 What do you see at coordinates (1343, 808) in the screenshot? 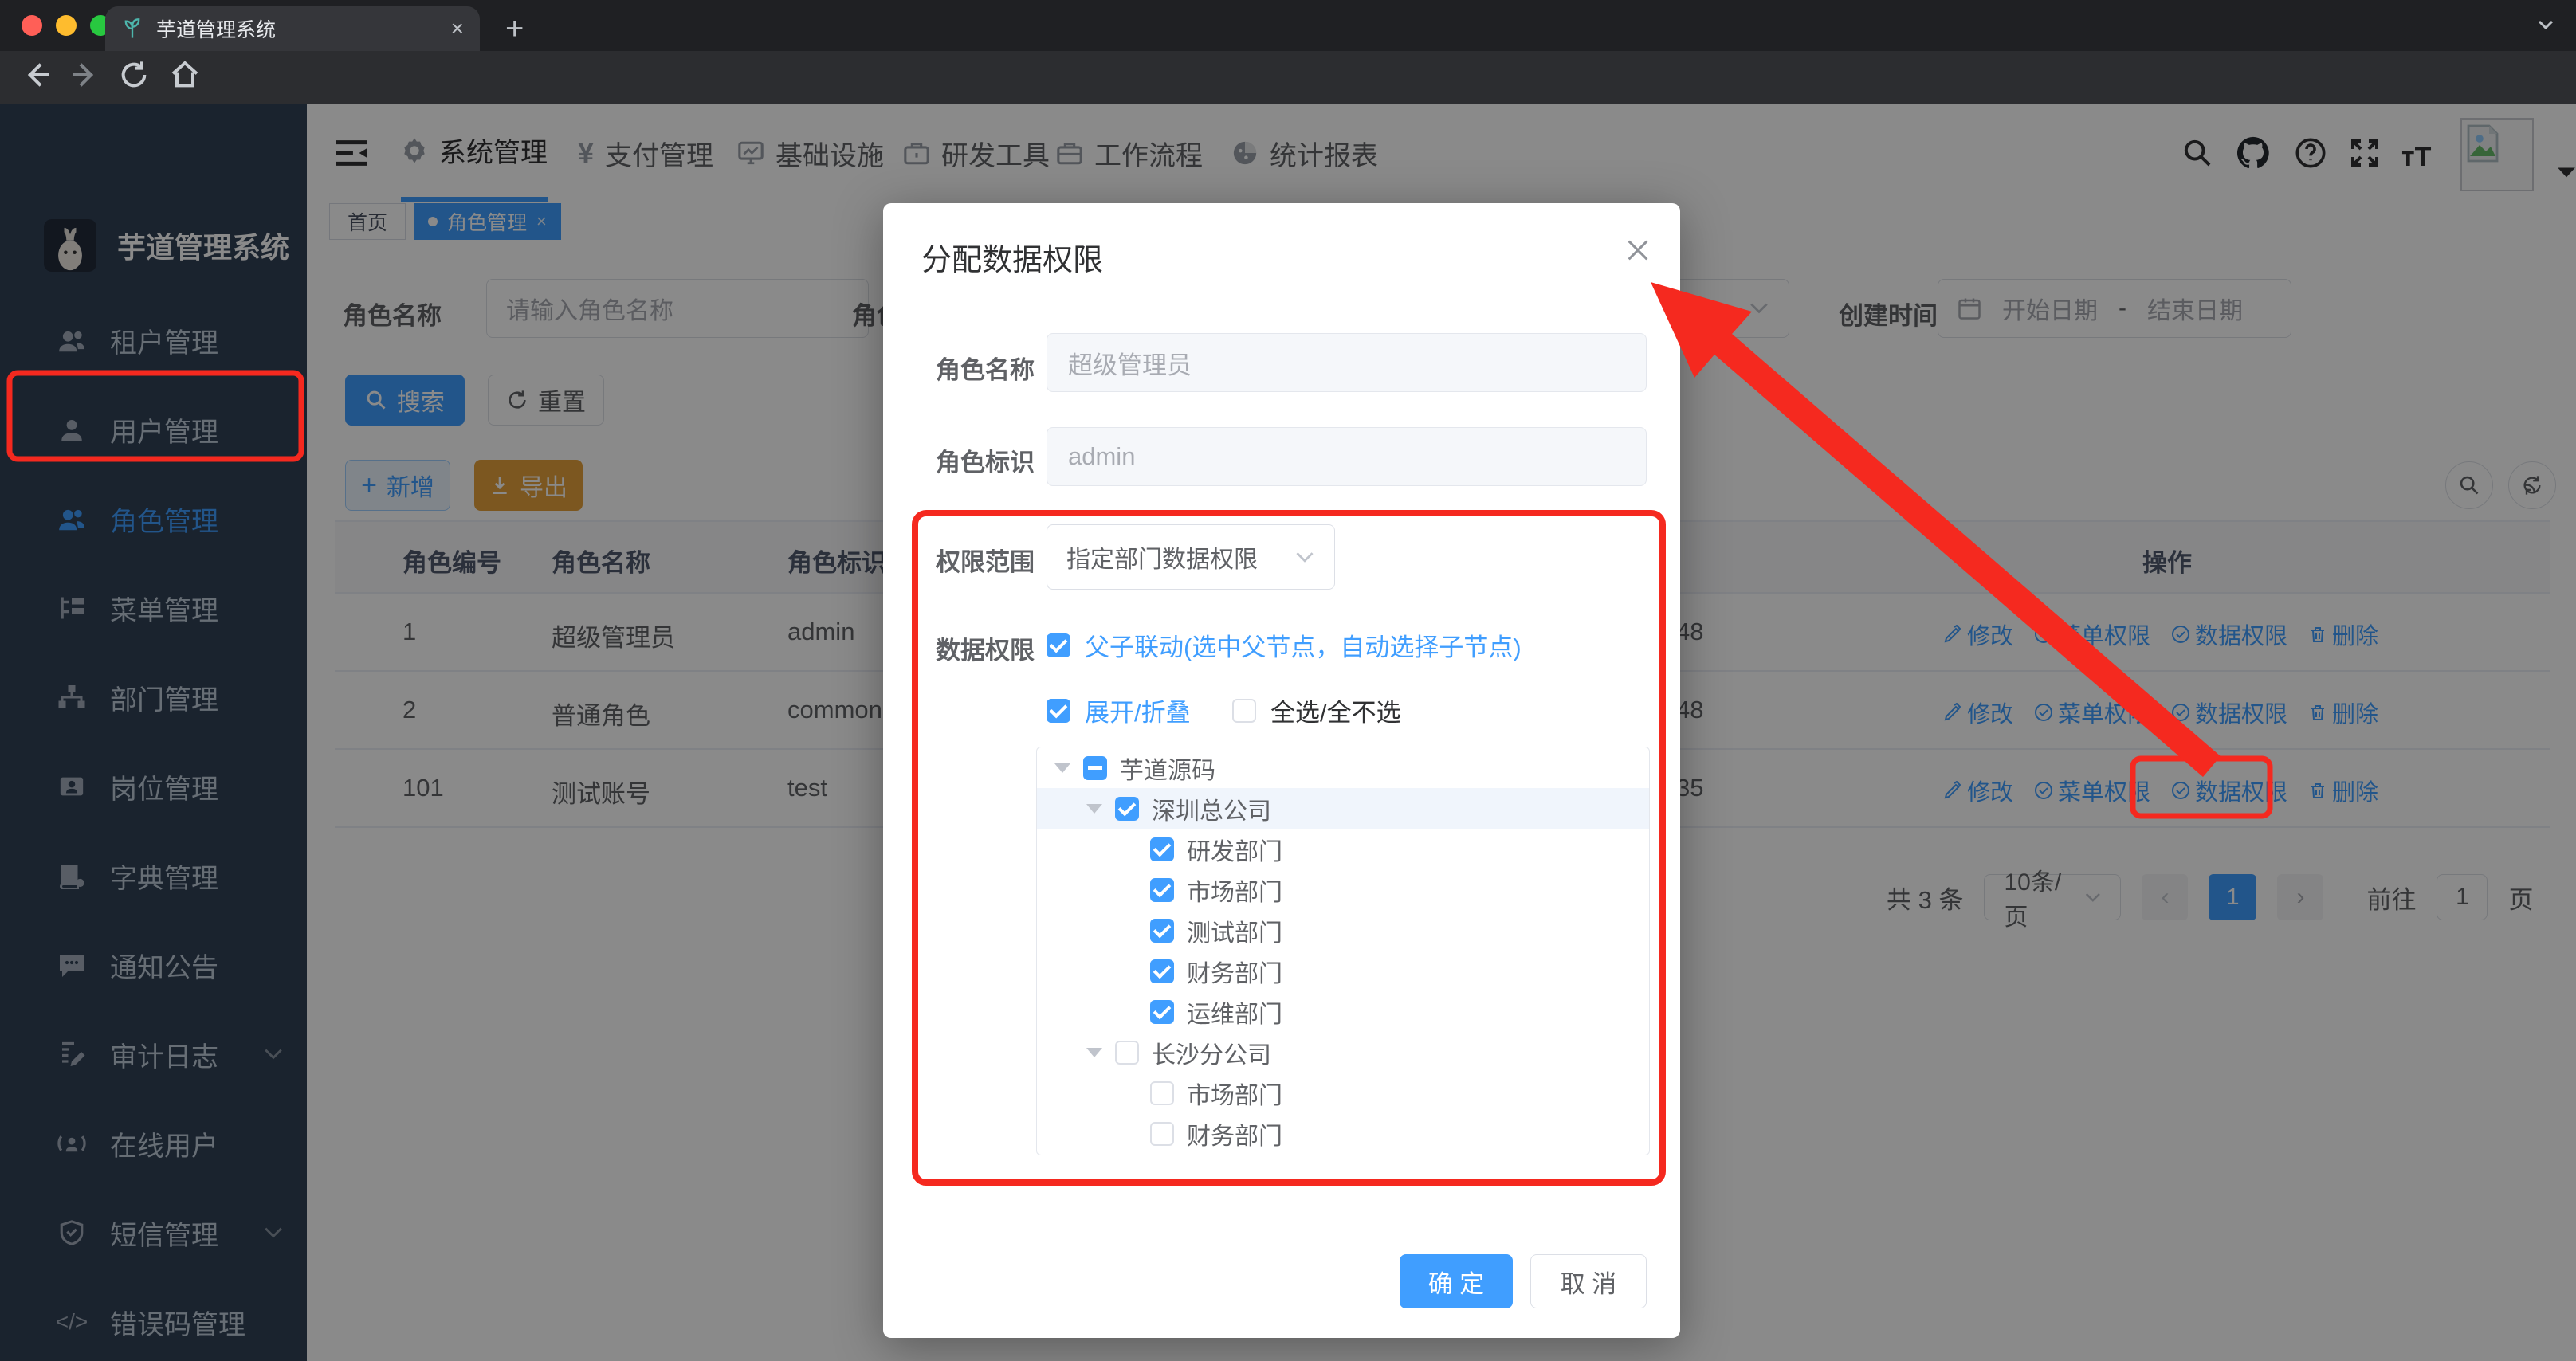
I see `tree-node-company: 深圳总公司` at bounding box center [1343, 808].